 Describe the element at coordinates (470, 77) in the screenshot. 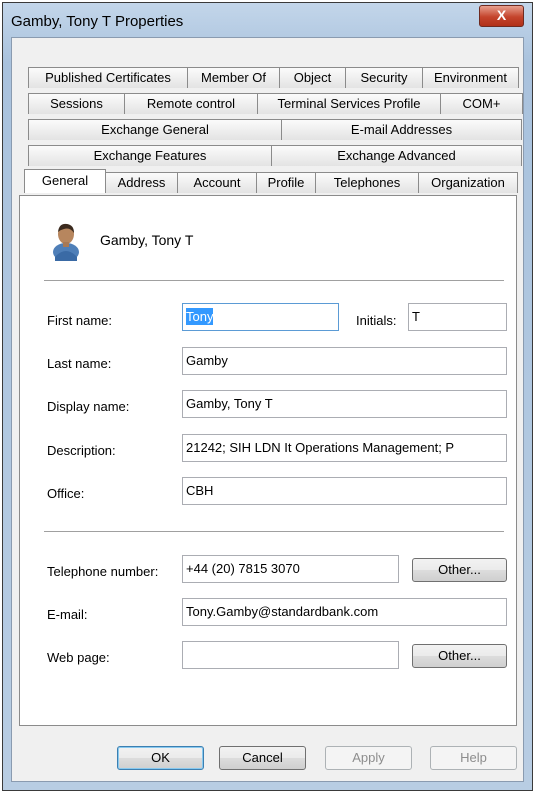

I see `tab-environment: Environment` at that location.